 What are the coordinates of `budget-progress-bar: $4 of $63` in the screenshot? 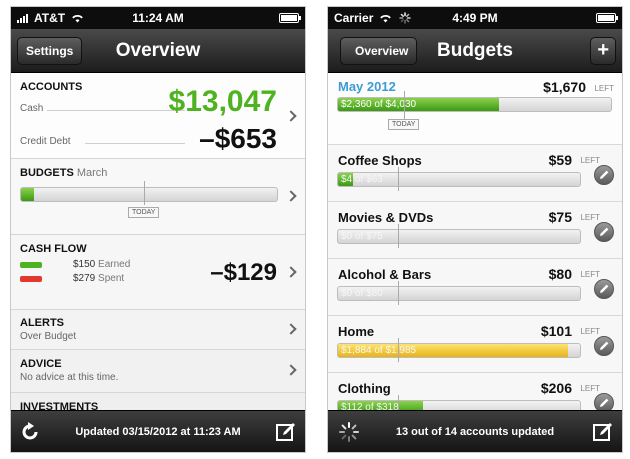 It's located at (459, 179).